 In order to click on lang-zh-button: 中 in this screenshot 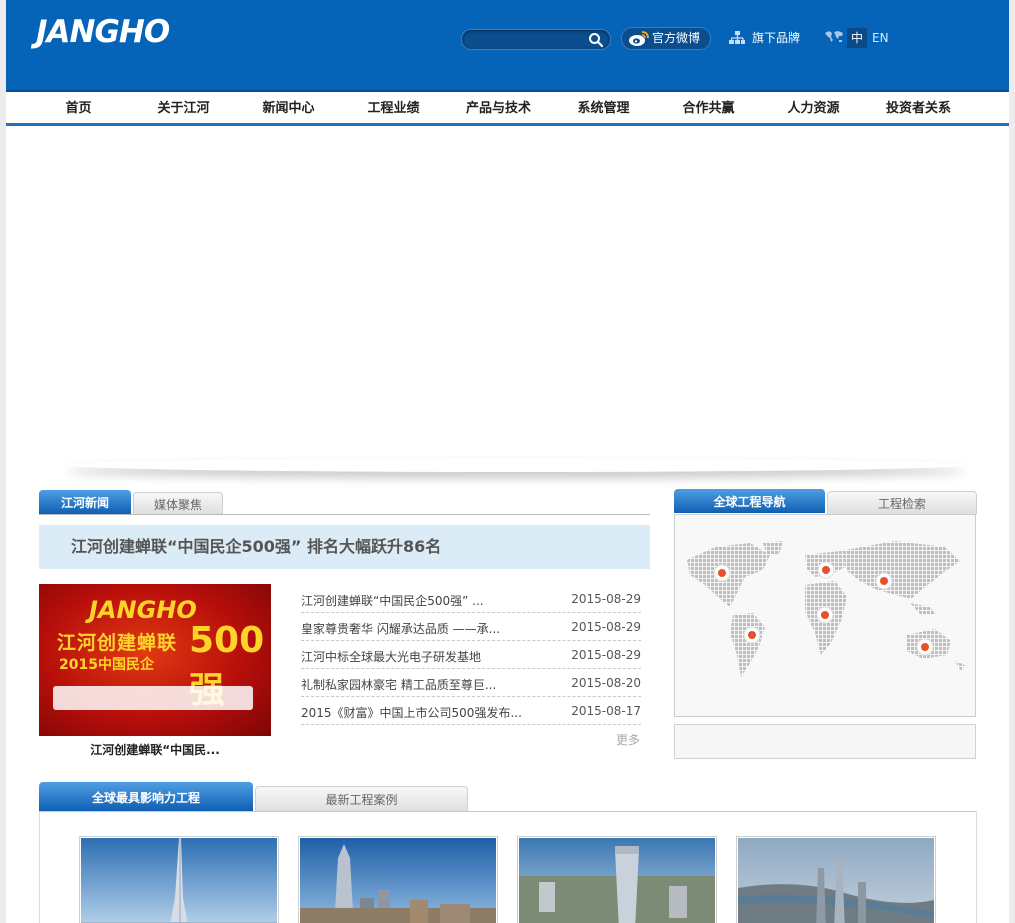, I will do `click(857, 38)`.